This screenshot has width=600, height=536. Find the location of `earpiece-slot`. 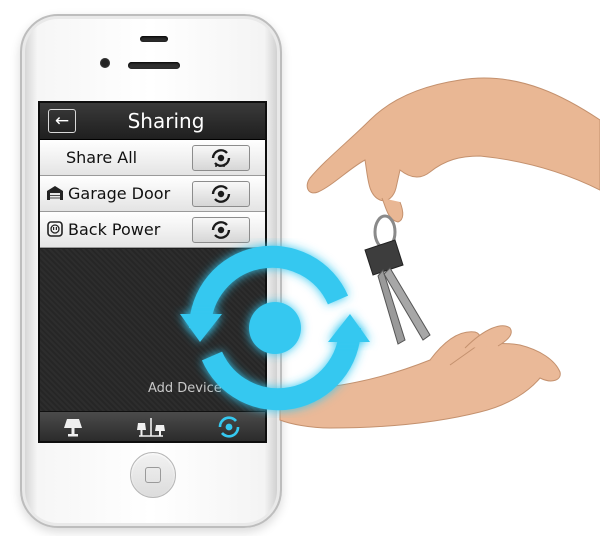

earpiece-slot is located at coordinates (154, 65).